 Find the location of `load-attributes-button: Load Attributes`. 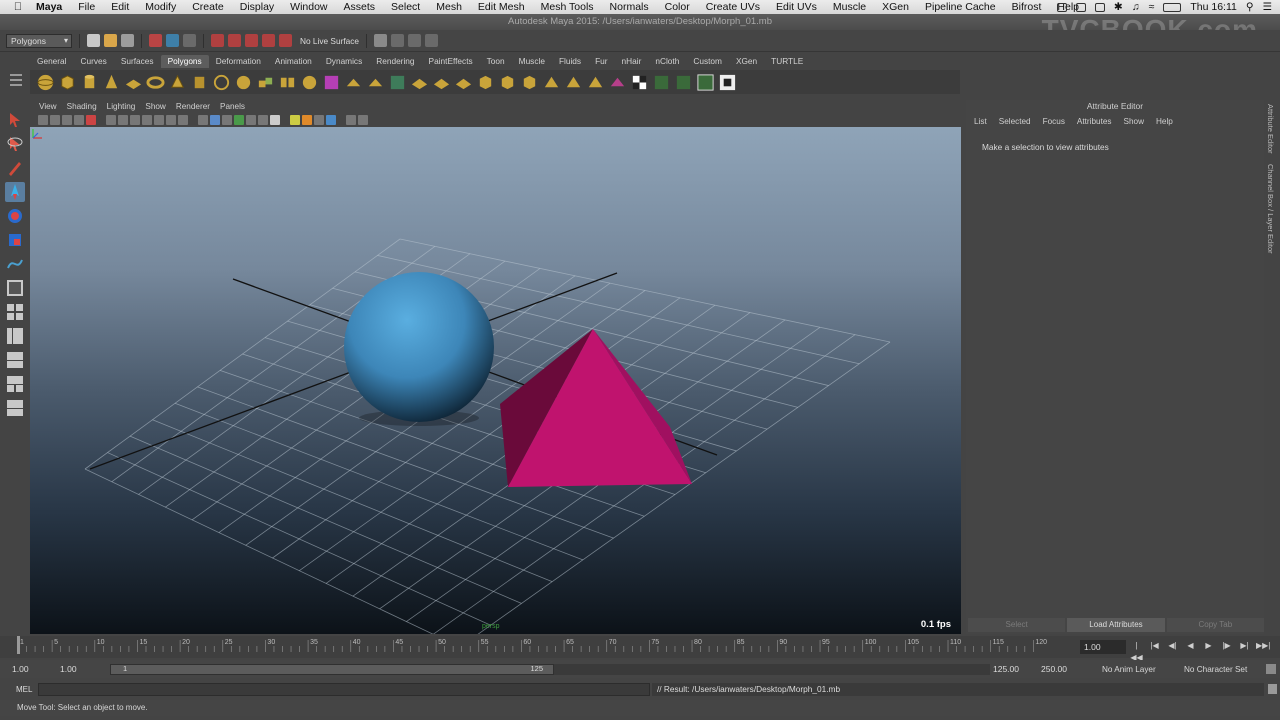

load-attributes-button: Load Attributes is located at coordinates (1116, 625).